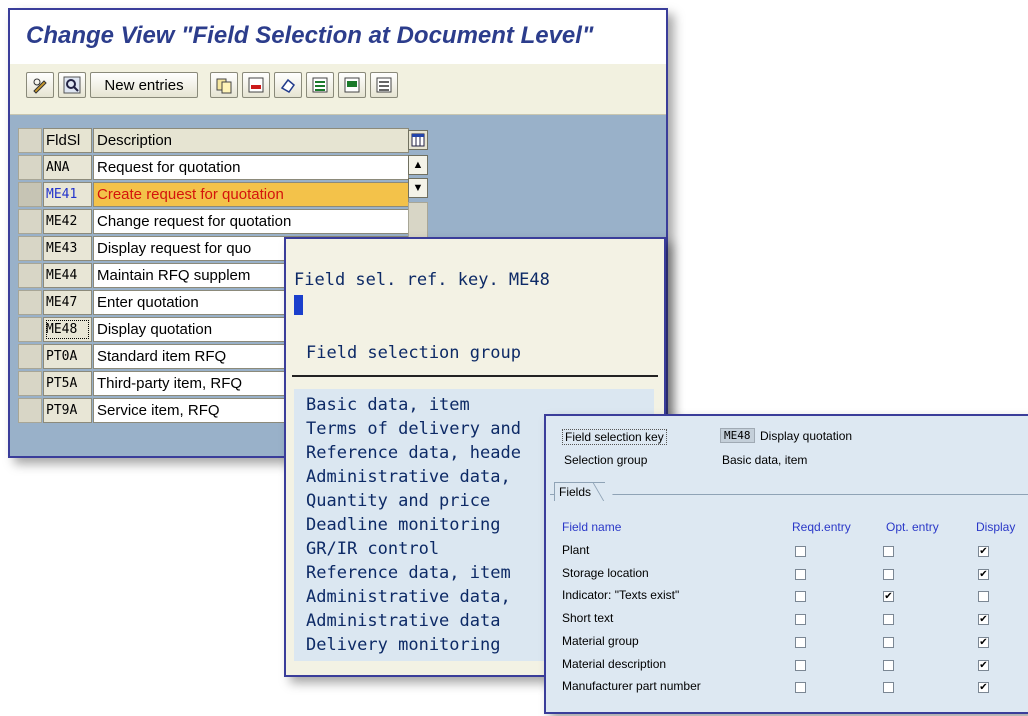  I want to click on deselect-all-button, so click(384, 85).